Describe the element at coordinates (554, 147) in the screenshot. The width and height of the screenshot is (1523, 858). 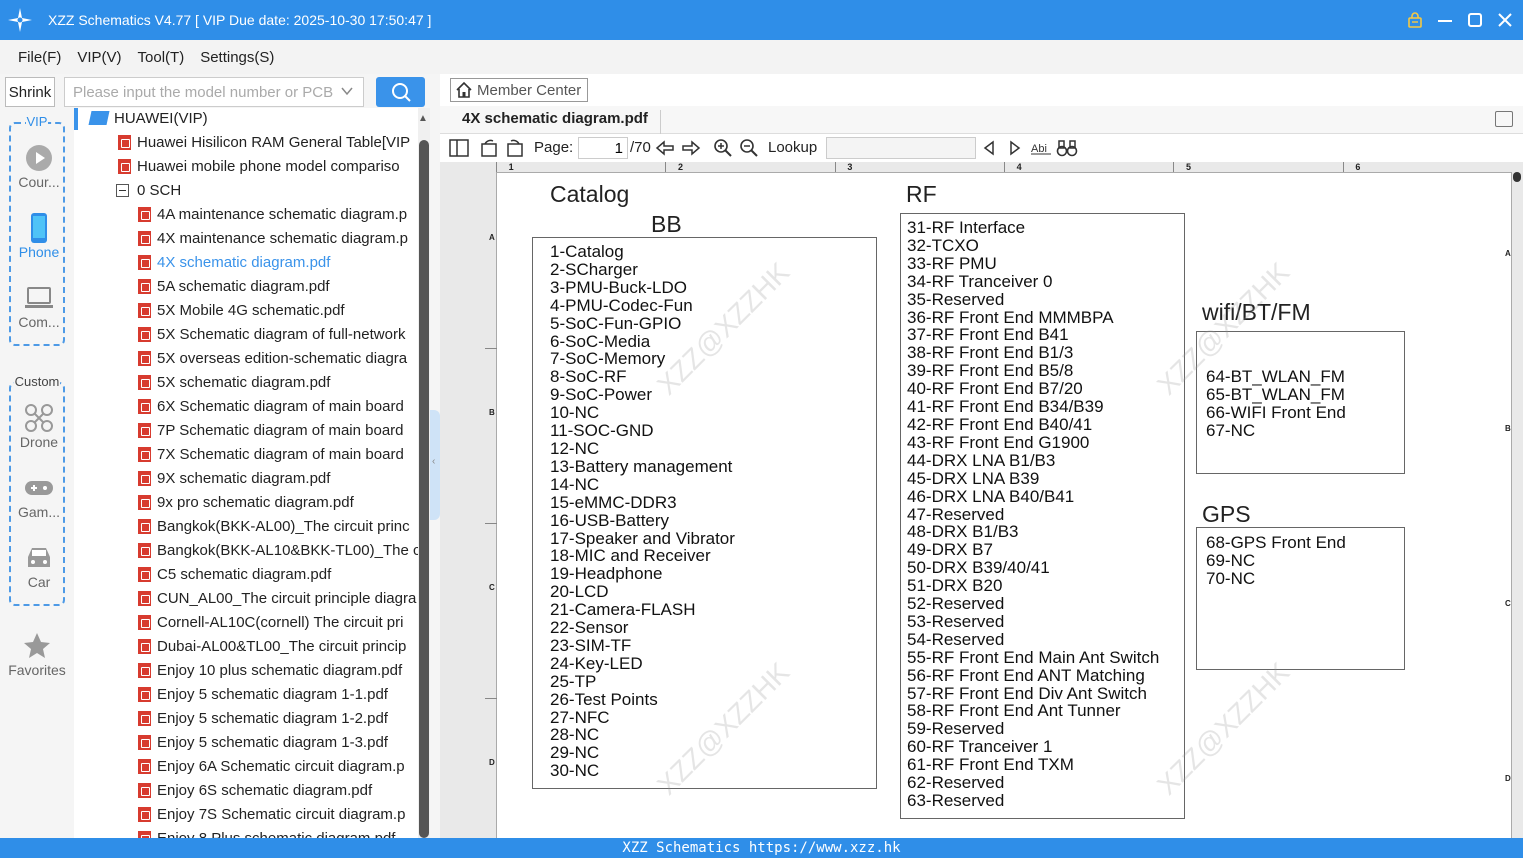
I see `page-label: Page:` at that location.